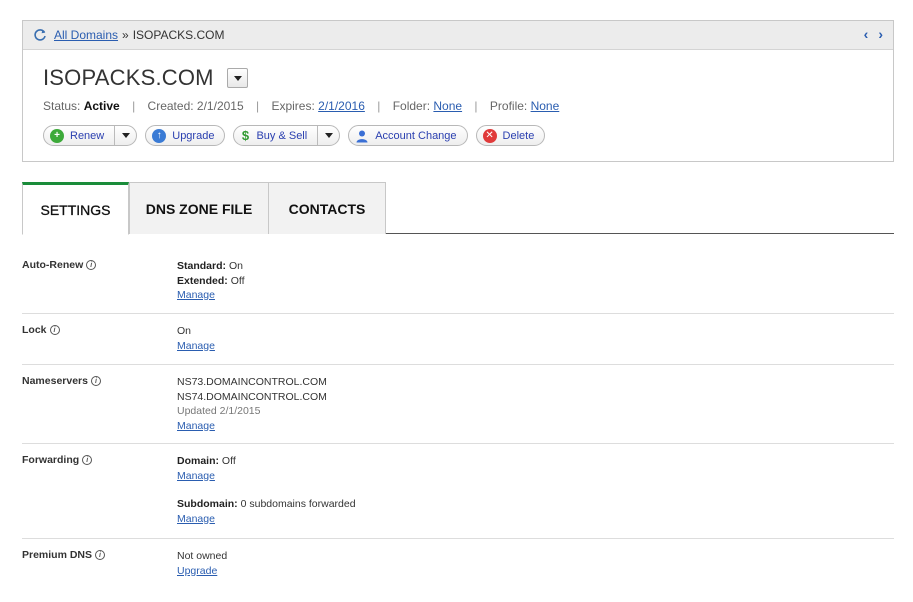 The height and width of the screenshot is (602, 913). I want to click on delete-label: Delete, so click(518, 135).